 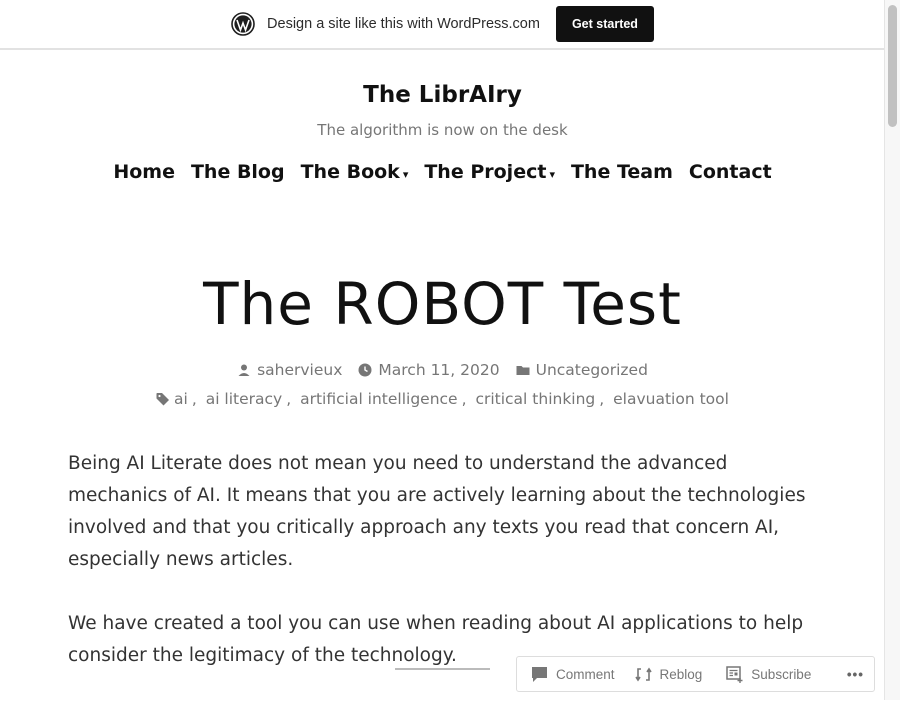 I want to click on post-meta: sahervieux March 11, 2020 Uncategorized, so click(x=442, y=370).